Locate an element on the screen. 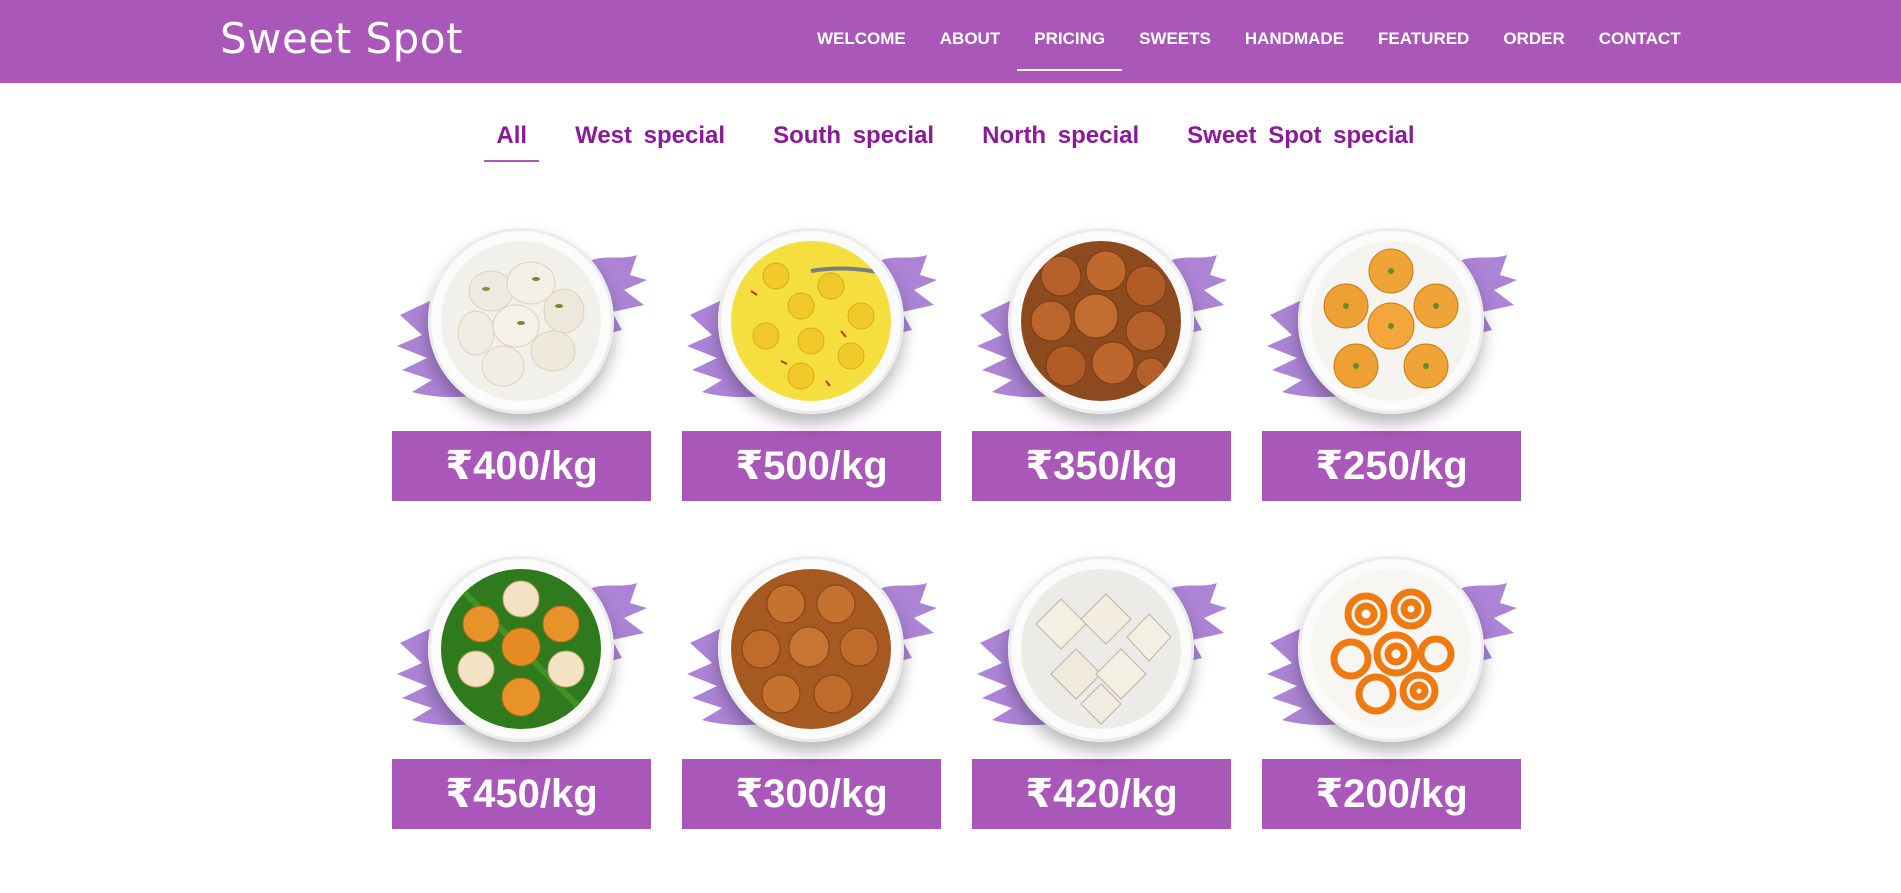 The height and width of the screenshot is (893, 1901). product-card: ₹400/kg is located at coordinates (521, 360).